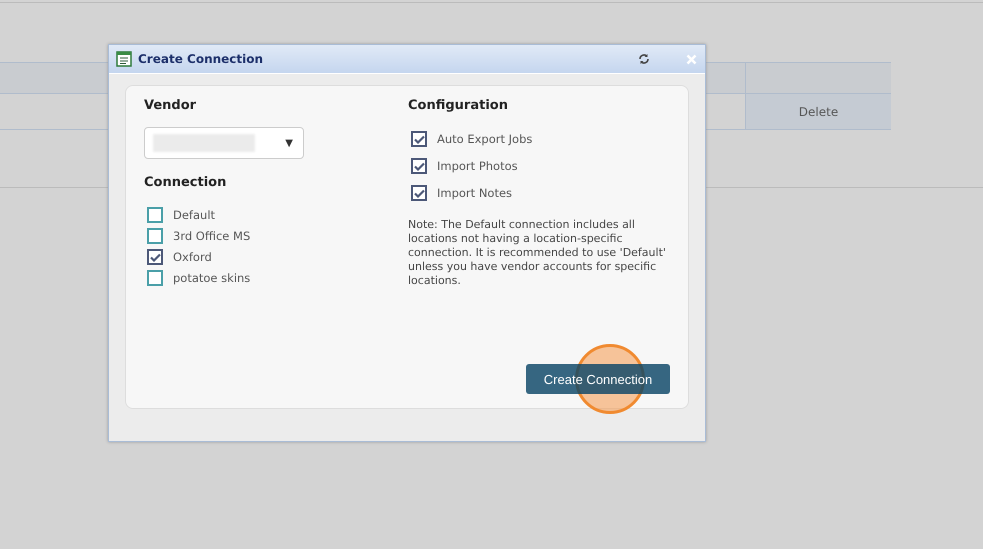 This screenshot has height=549, width=983. Describe the element at coordinates (192, 257) in the screenshot. I see `checkbox-label: Oxford` at that location.